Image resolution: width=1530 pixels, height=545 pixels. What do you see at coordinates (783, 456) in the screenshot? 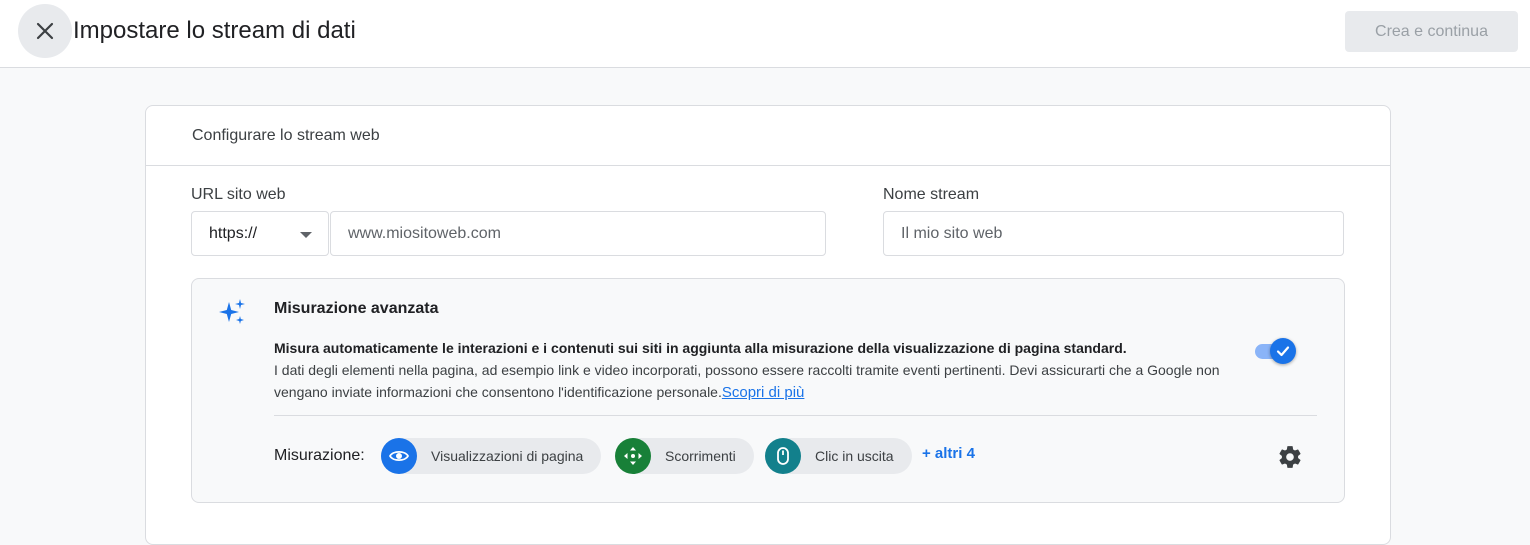
I see `mouse-icon` at bounding box center [783, 456].